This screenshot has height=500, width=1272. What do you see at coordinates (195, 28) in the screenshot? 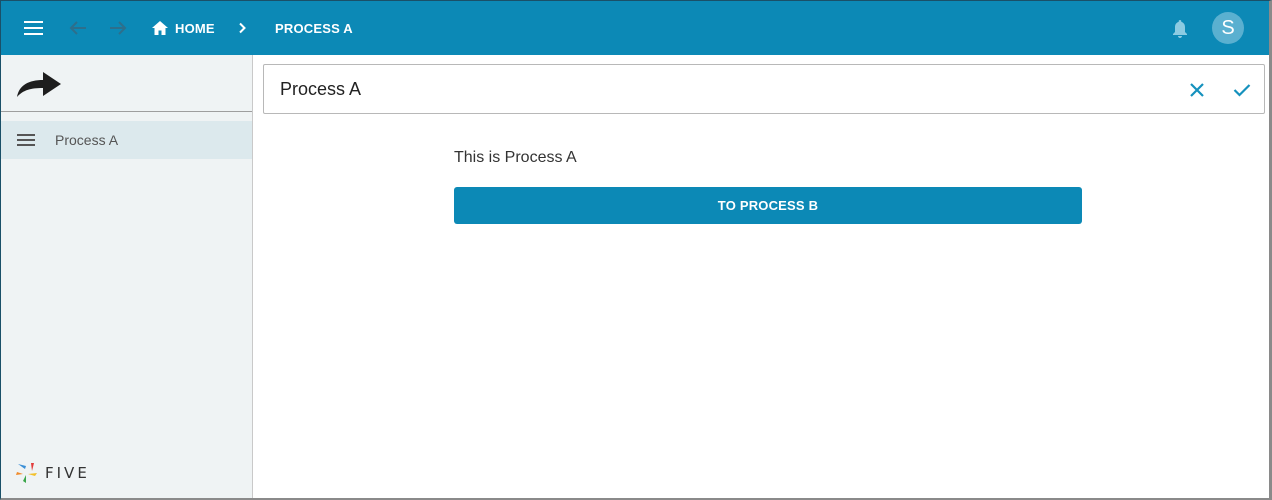
I see `breadcrumb-home-label: HOME` at bounding box center [195, 28].